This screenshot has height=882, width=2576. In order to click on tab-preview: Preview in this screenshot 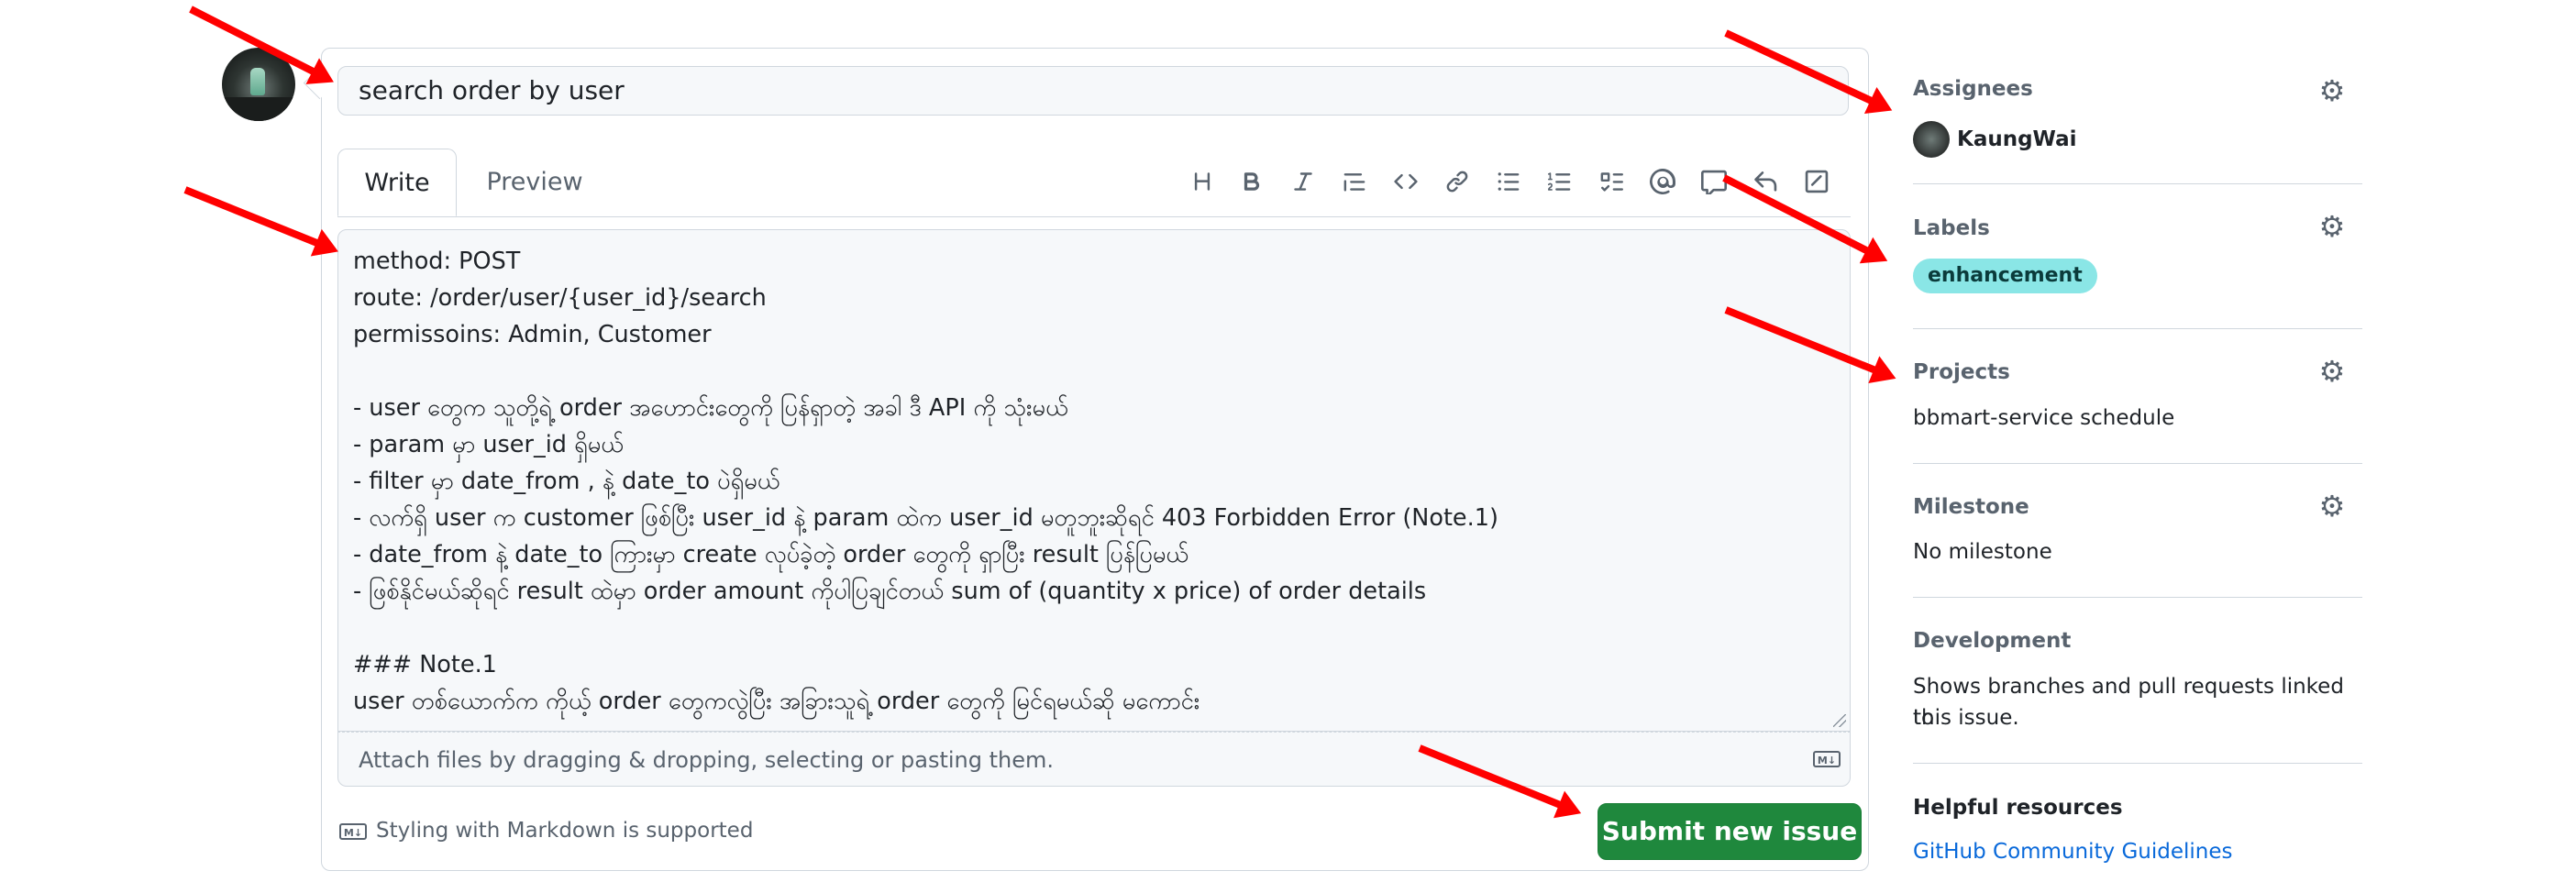, I will do `click(534, 182)`.